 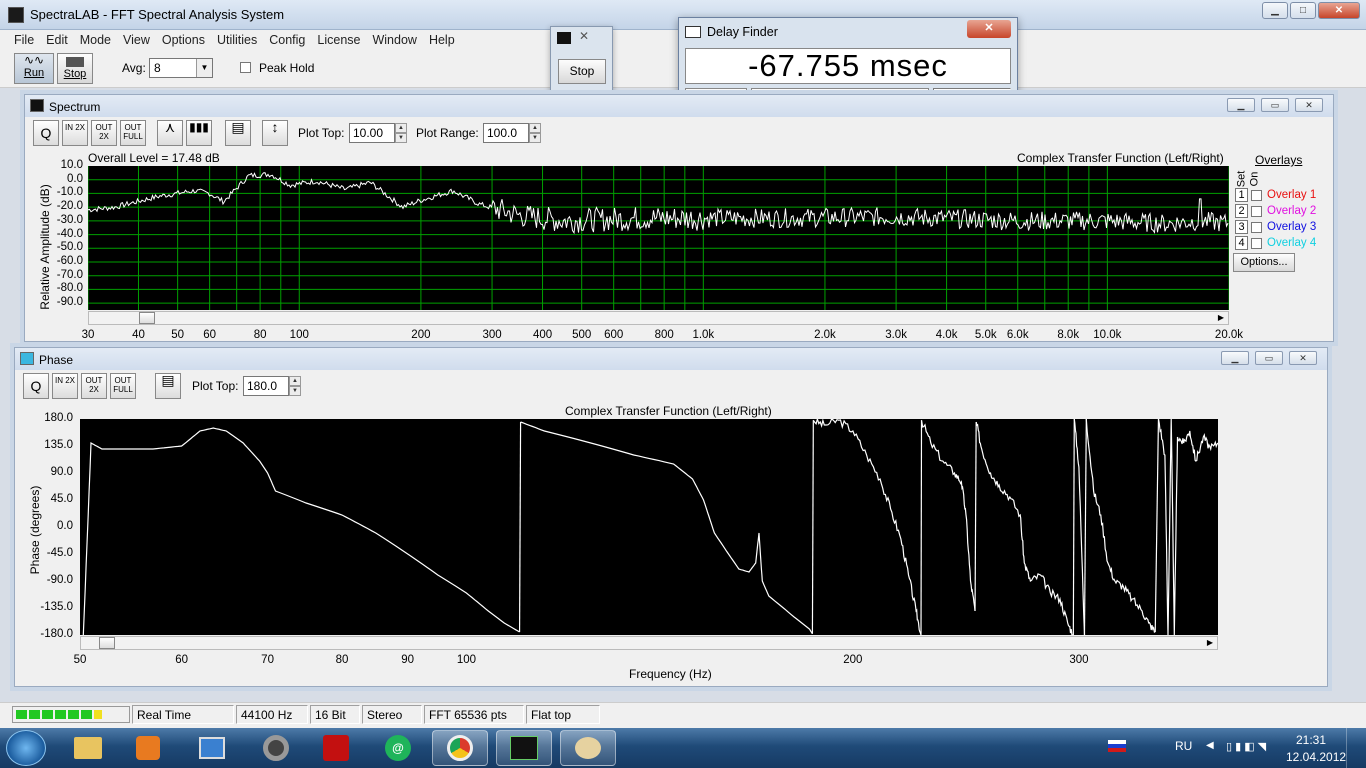 What do you see at coordinates (75, 68) in the screenshot?
I see `stop-button: Stop` at bounding box center [75, 68].